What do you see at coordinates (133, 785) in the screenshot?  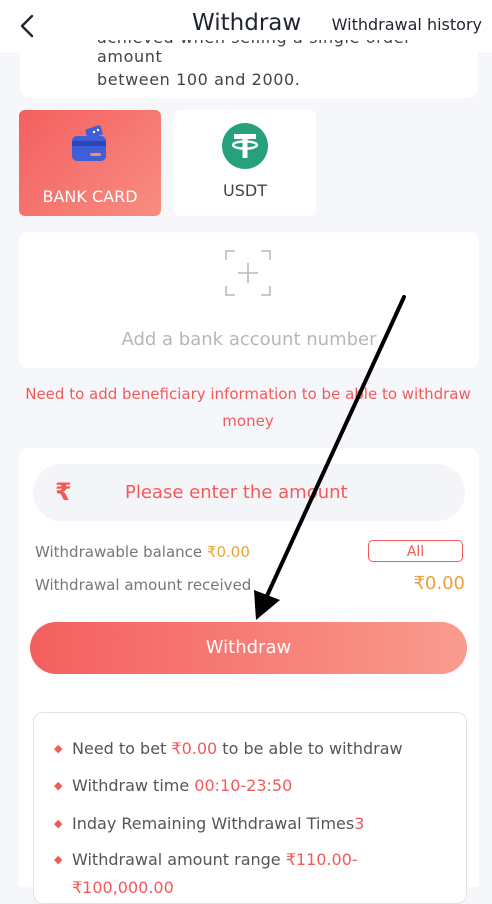 I see `rule-time-text: Withdraw time` at bounding box center [133, 785].